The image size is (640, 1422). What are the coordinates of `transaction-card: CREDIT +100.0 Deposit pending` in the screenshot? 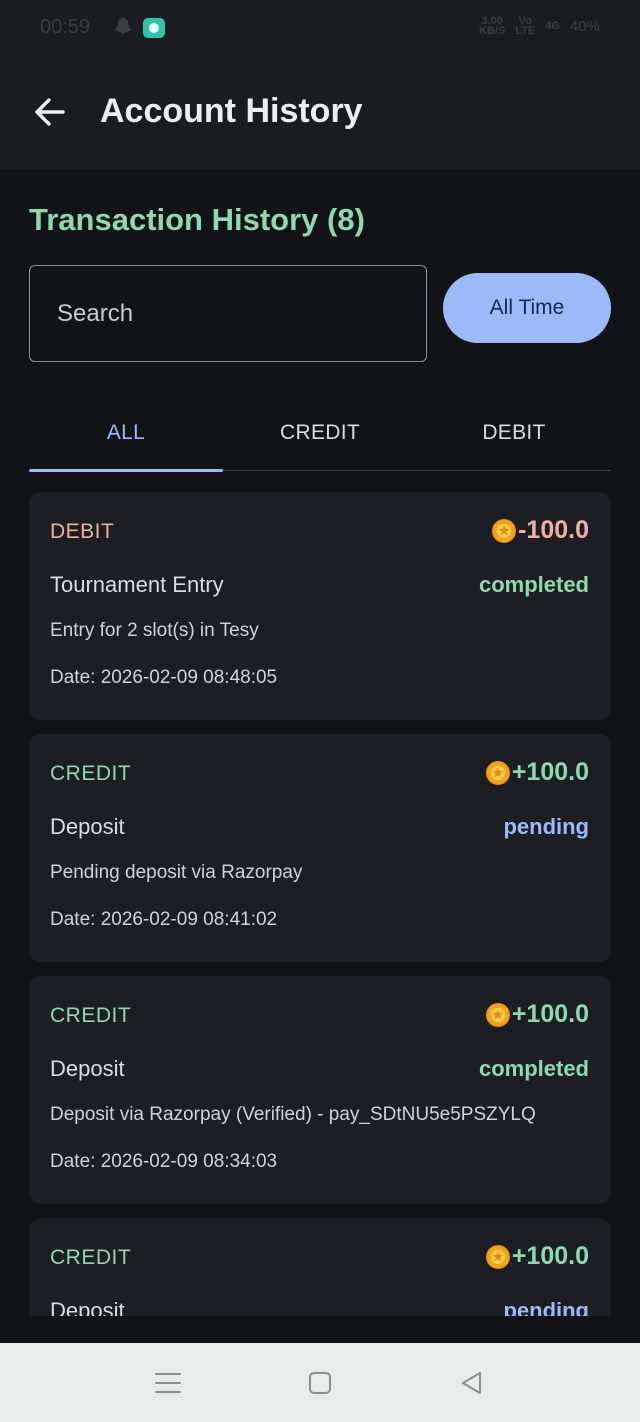 It's located at (320, 1267).